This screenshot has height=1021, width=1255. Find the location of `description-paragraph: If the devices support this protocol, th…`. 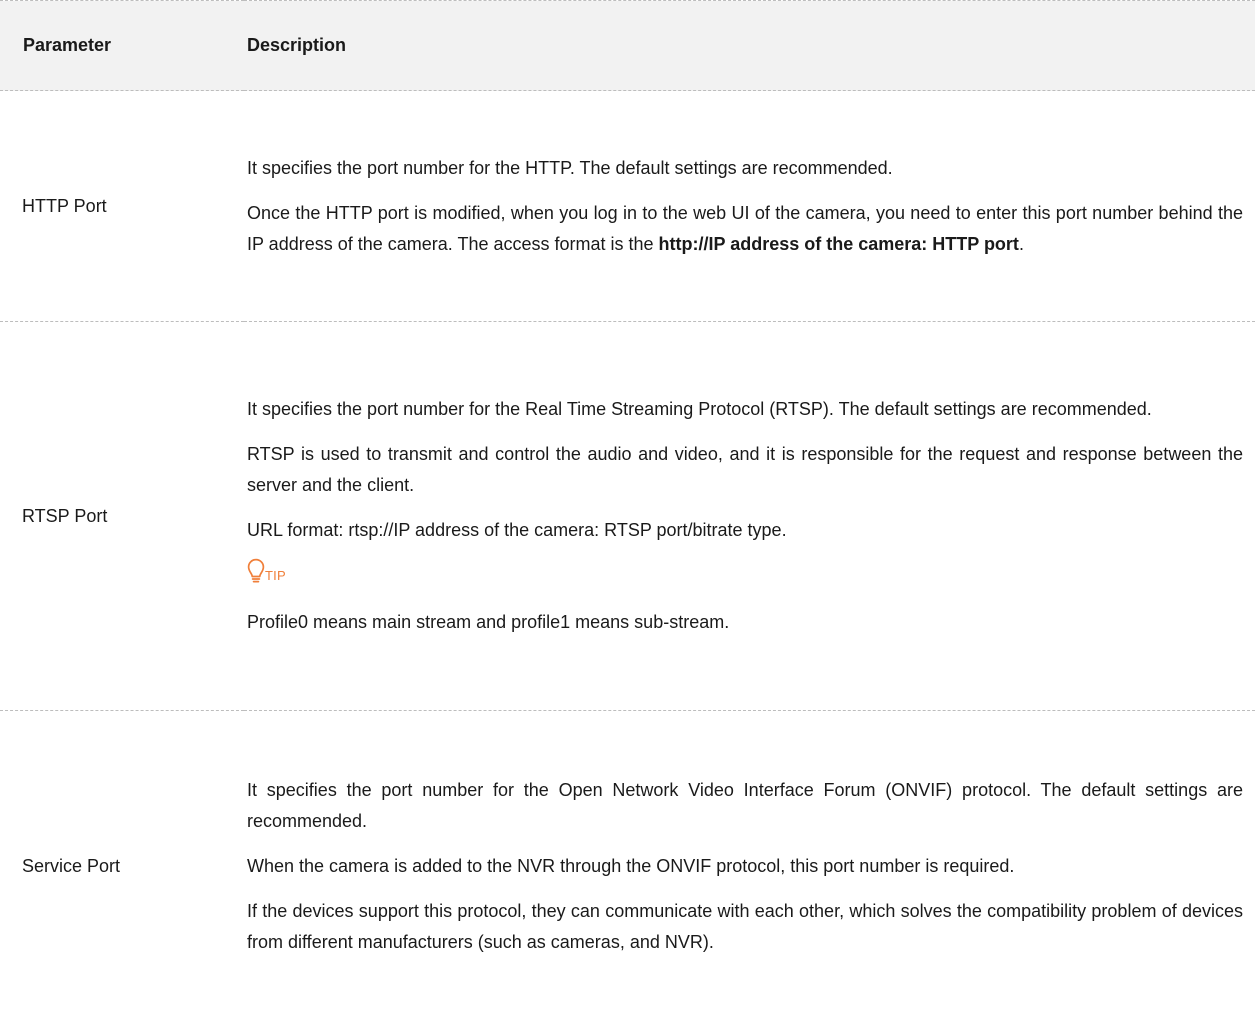

description-paragraph: If the devices support this protocol, th… is located at coordinates (745, 927).